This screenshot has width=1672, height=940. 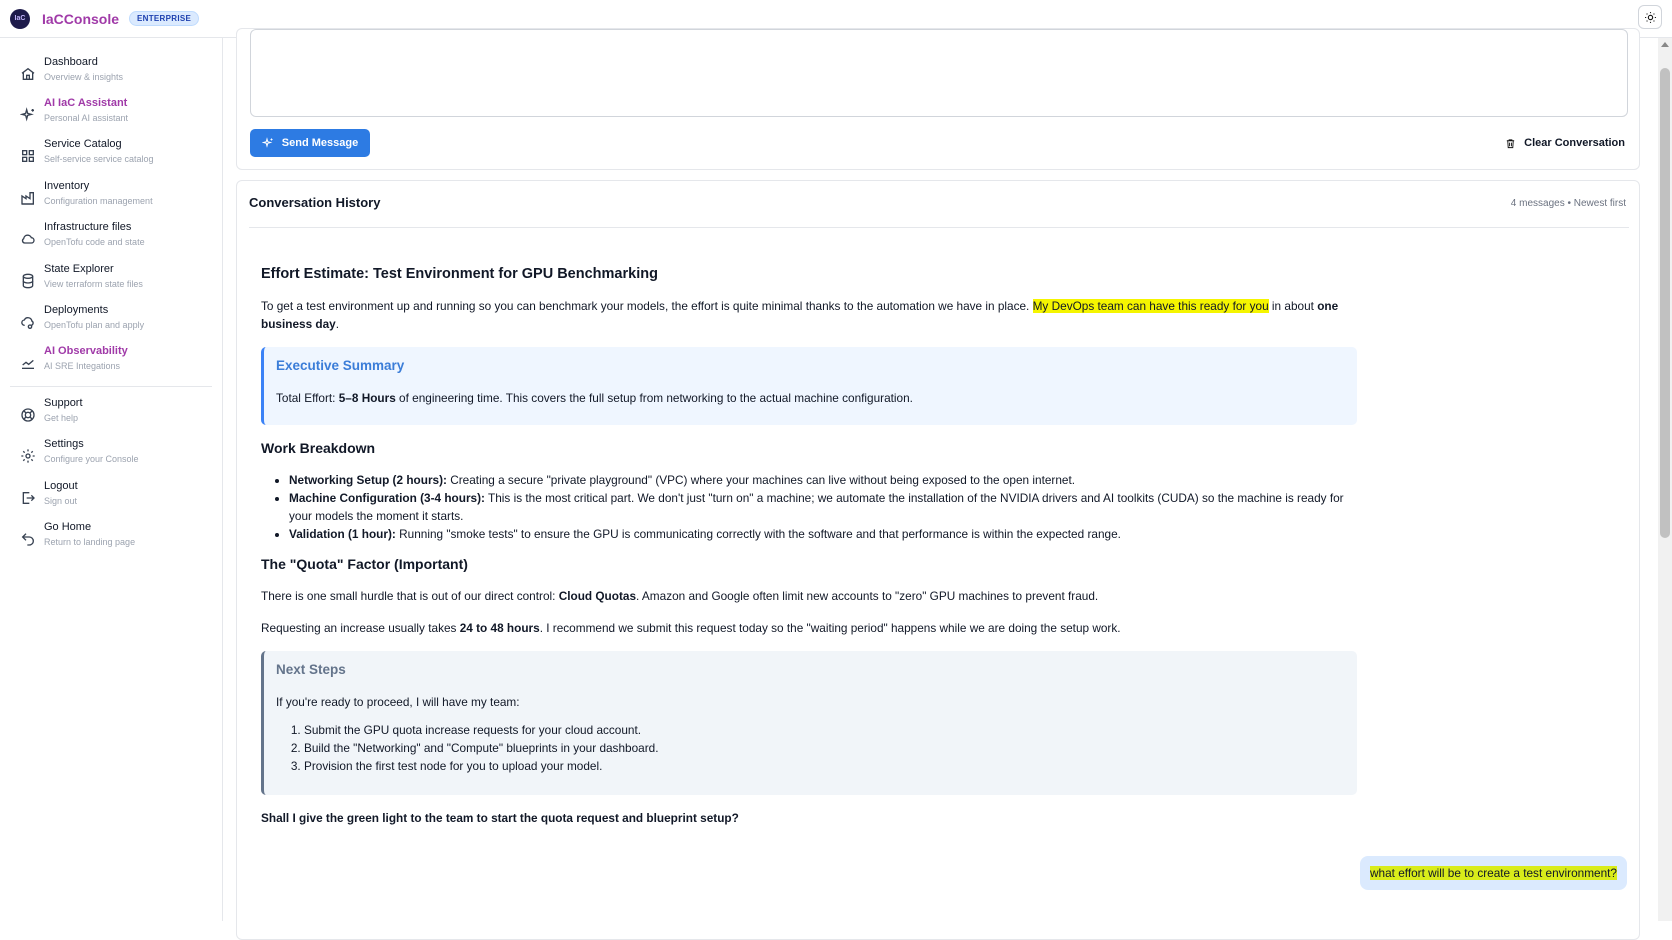 What do you see at coordinates (1568, 203) in the screenshot?
I see `history-meta: 4 messages • Newest first` at bounding box center [1568, 203].